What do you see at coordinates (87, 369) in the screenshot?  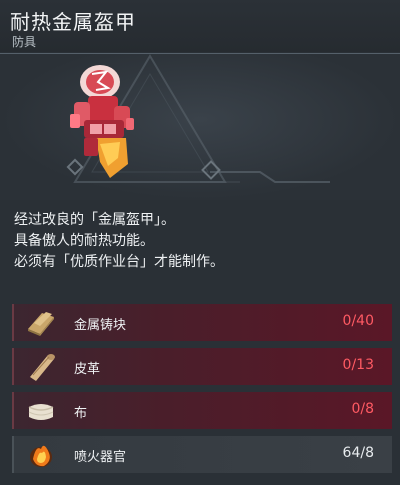 I see `material-name: 皮革` at bounding box center [87, 369].